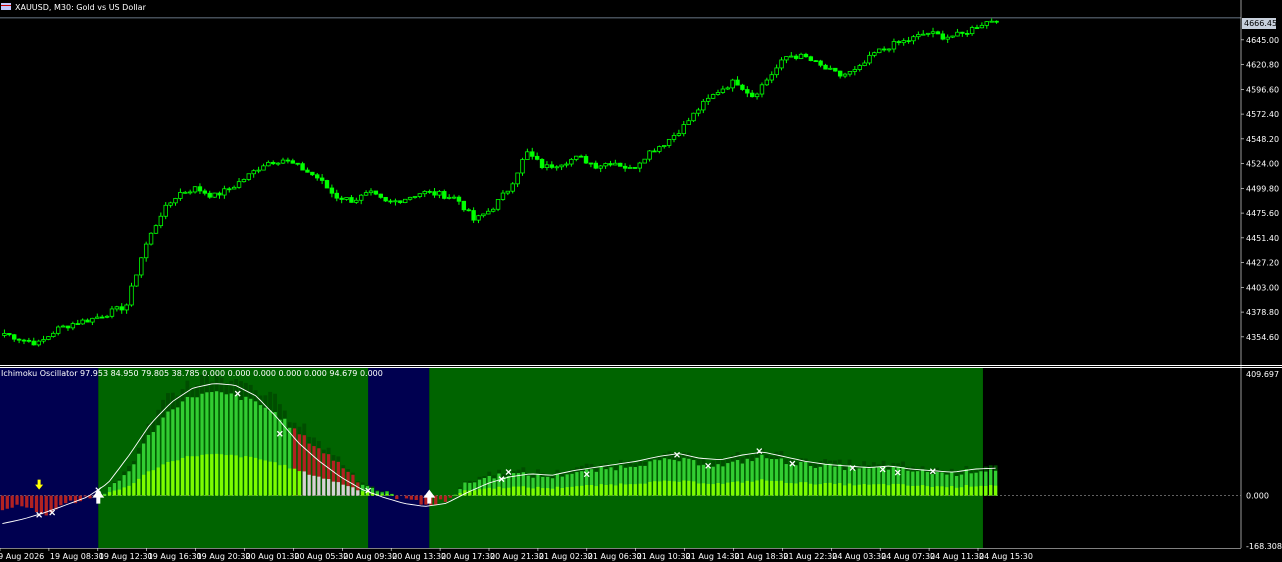 This screenshot has height=562, width=1282. What do you see at coordinates (1262, 114) in the screenshot?
I see `price-tick-label: 4572.40` at bounding box center [1262, 114].